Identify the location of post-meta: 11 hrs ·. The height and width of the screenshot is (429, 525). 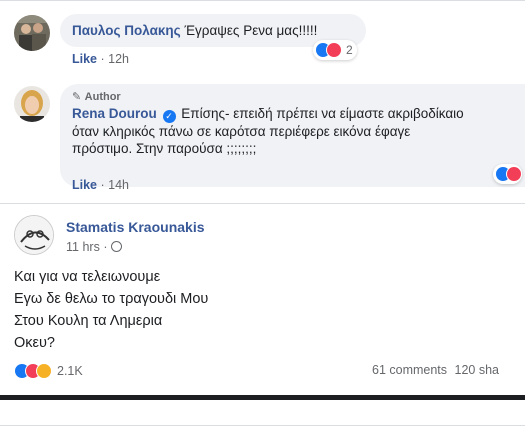
(94, 247).